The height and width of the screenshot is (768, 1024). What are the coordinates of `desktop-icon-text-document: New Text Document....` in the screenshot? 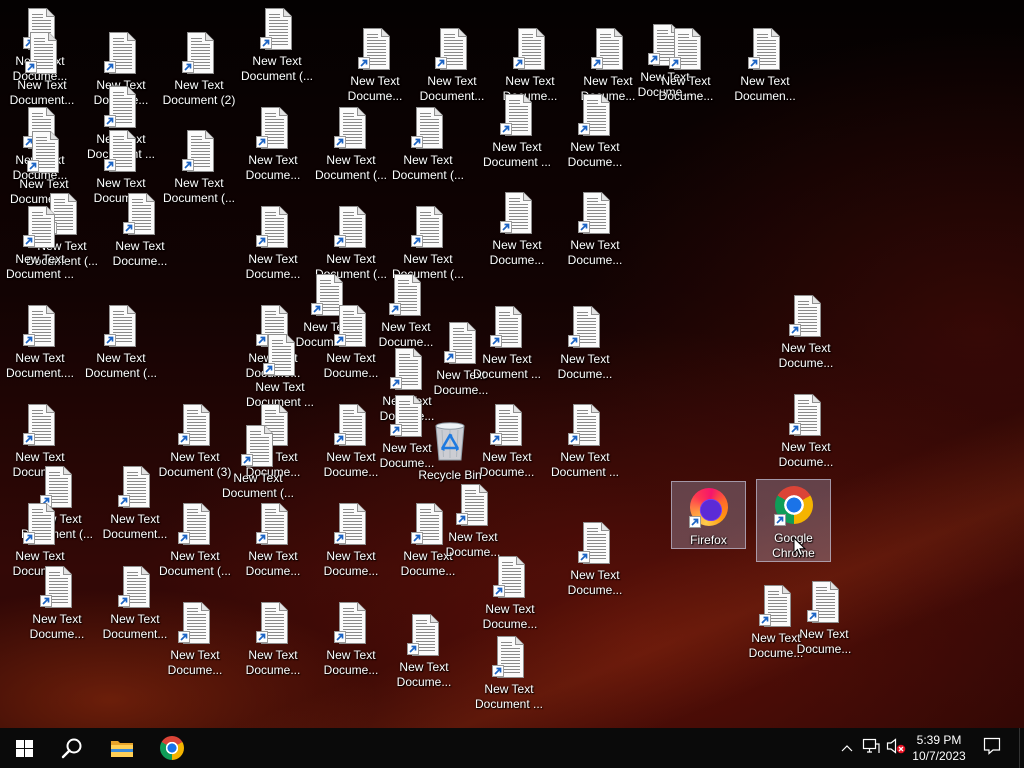 It's located at (40, 343).